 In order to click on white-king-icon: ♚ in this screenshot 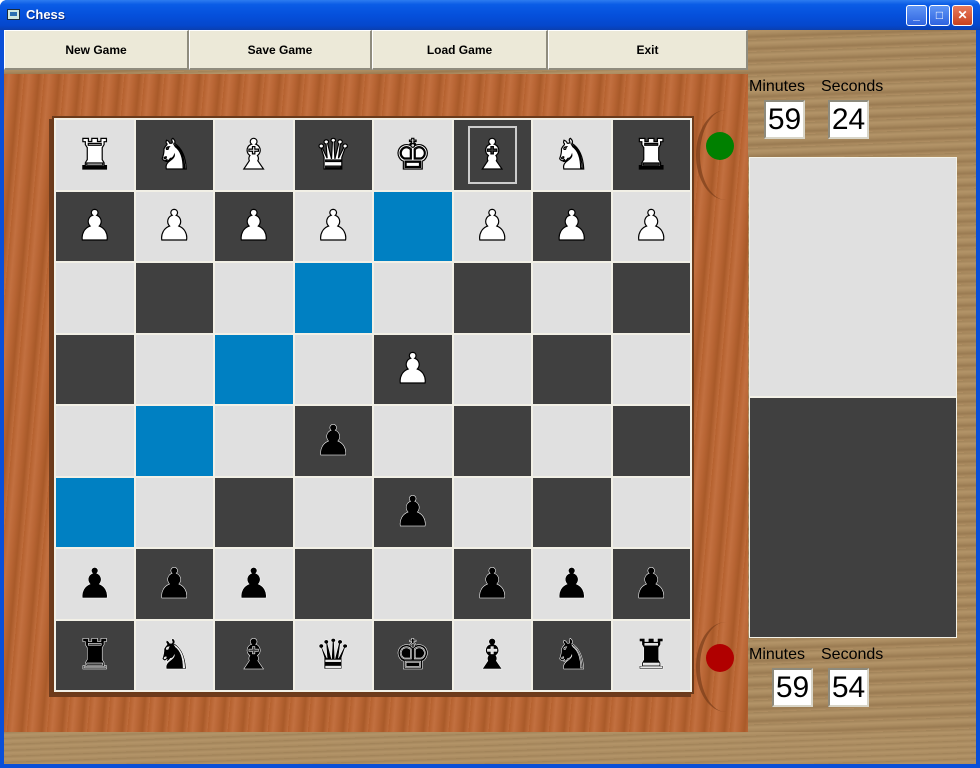, I will do `click(412, 154)`.